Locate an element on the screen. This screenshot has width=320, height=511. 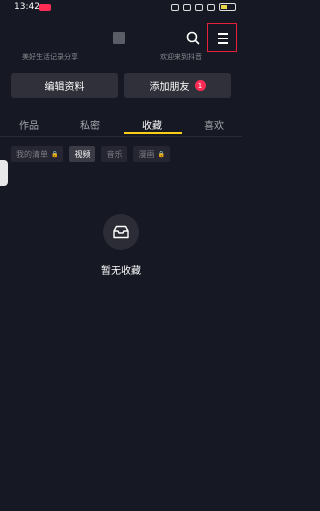
empty-state-text: 暂无收藏 is located at coordinates (121, 271).